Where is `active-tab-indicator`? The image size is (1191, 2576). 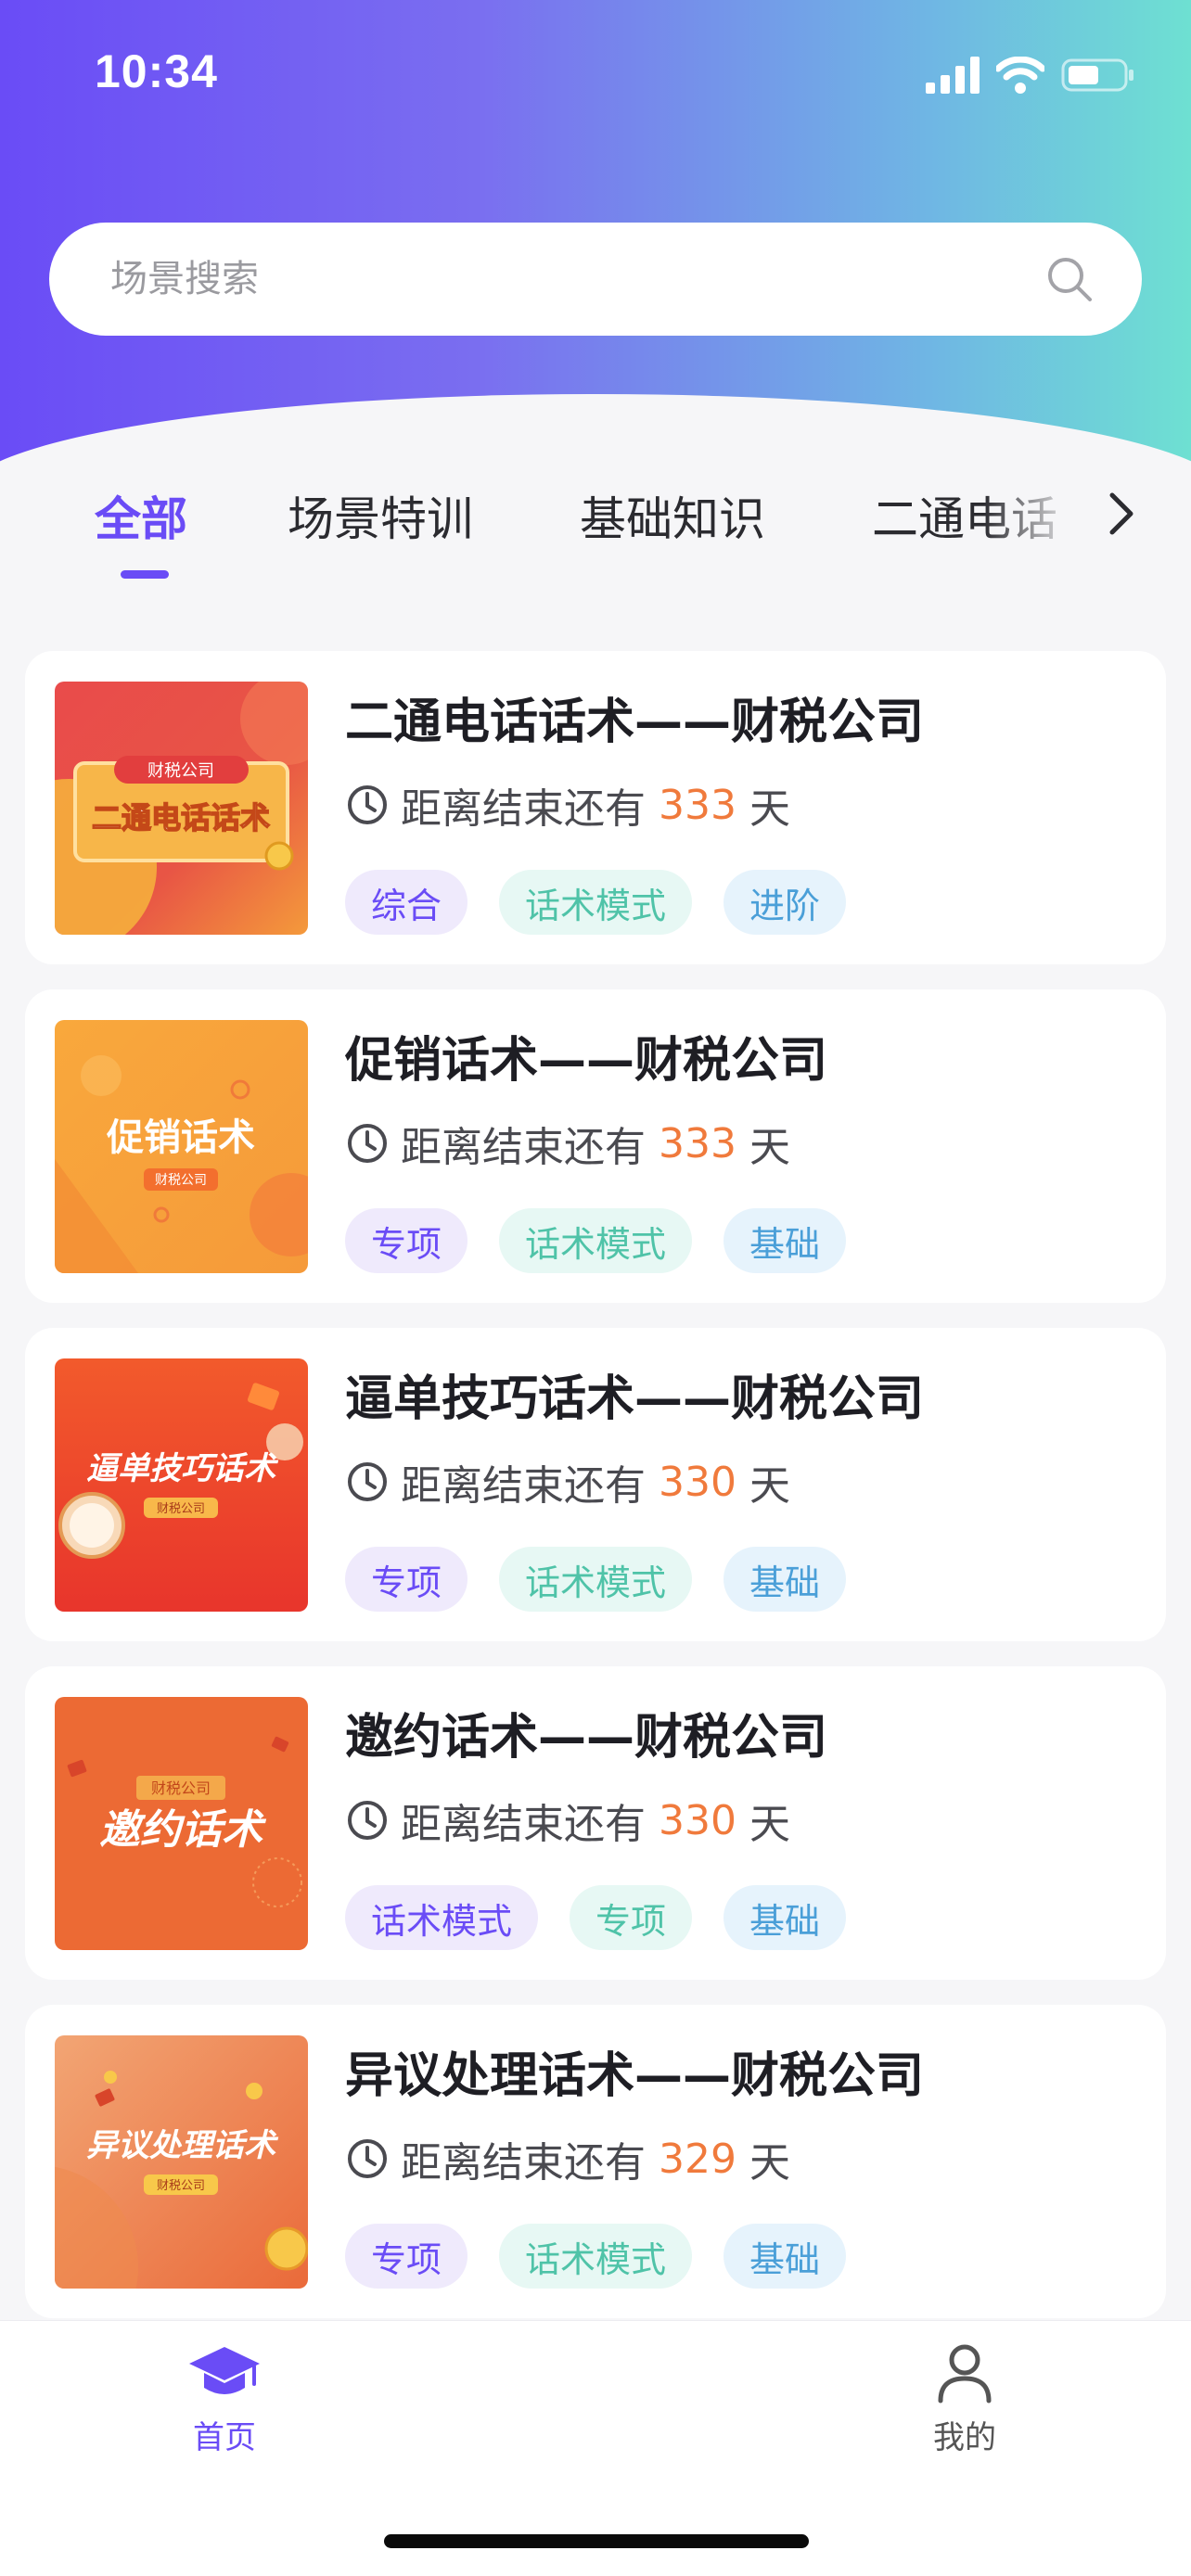
active-tab-indicator is located at coordinates (145, 575).